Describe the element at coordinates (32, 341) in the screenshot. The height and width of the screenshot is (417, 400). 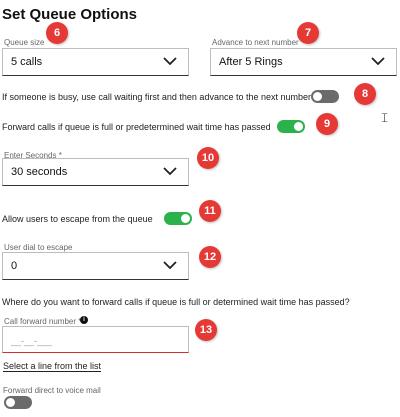
I see `call-forward-placeholder: __-__-___` at that location.